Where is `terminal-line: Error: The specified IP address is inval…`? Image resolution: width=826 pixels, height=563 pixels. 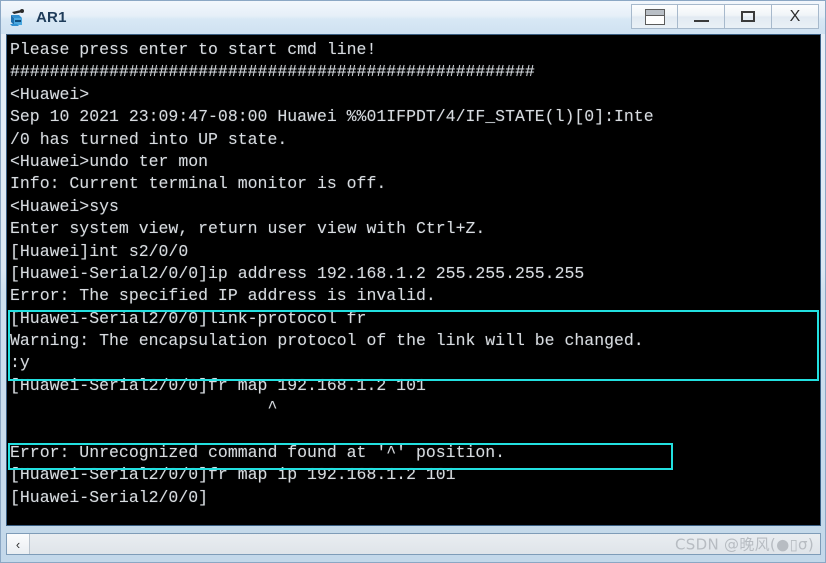 terminal-line: Error: The specified IP address is inval… is located at coordinates (223, 296).